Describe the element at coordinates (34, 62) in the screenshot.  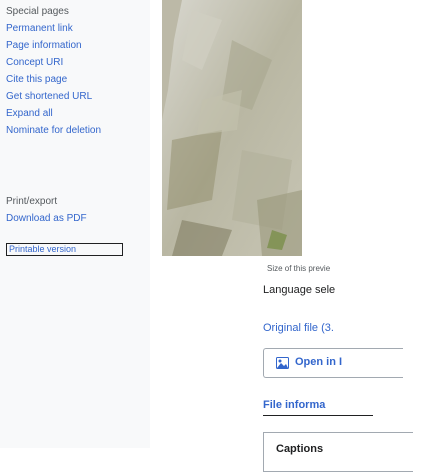
I see `sidebar-item-concept-uri: Concept URI` at that location.